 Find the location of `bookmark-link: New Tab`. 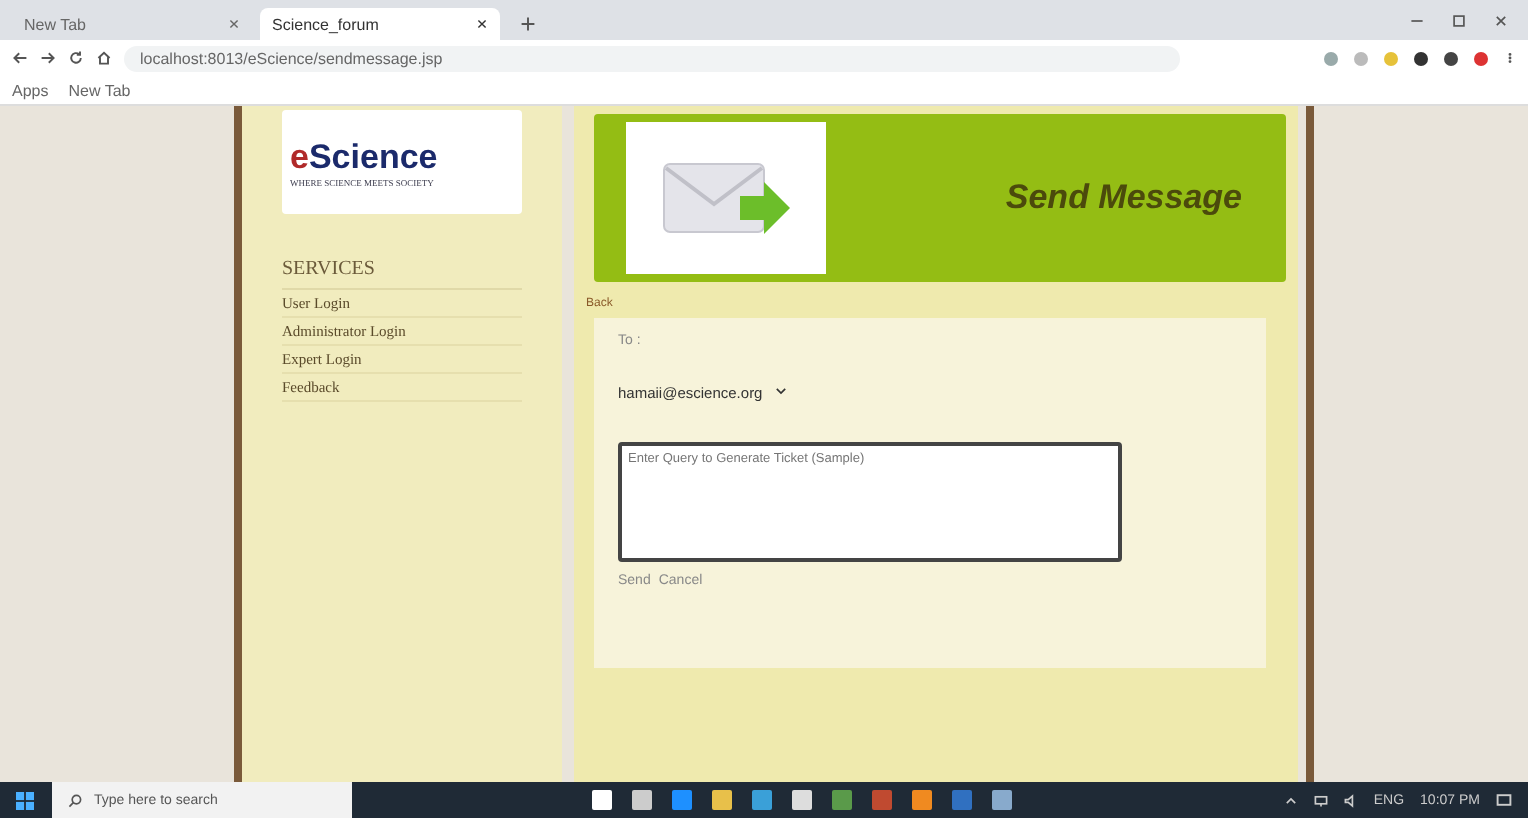

bookmark-link: New Tab is located at coordinates (99, 90).